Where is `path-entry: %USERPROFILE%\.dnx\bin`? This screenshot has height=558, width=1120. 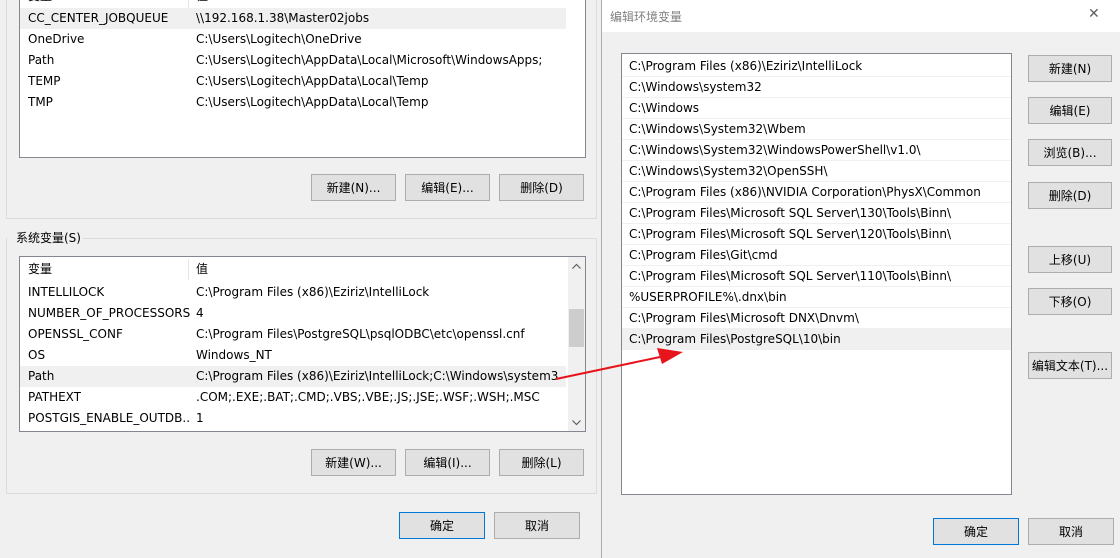 path-entry: %USERPROFILE%\.dnx\bin is located at coordinates (816, 297).